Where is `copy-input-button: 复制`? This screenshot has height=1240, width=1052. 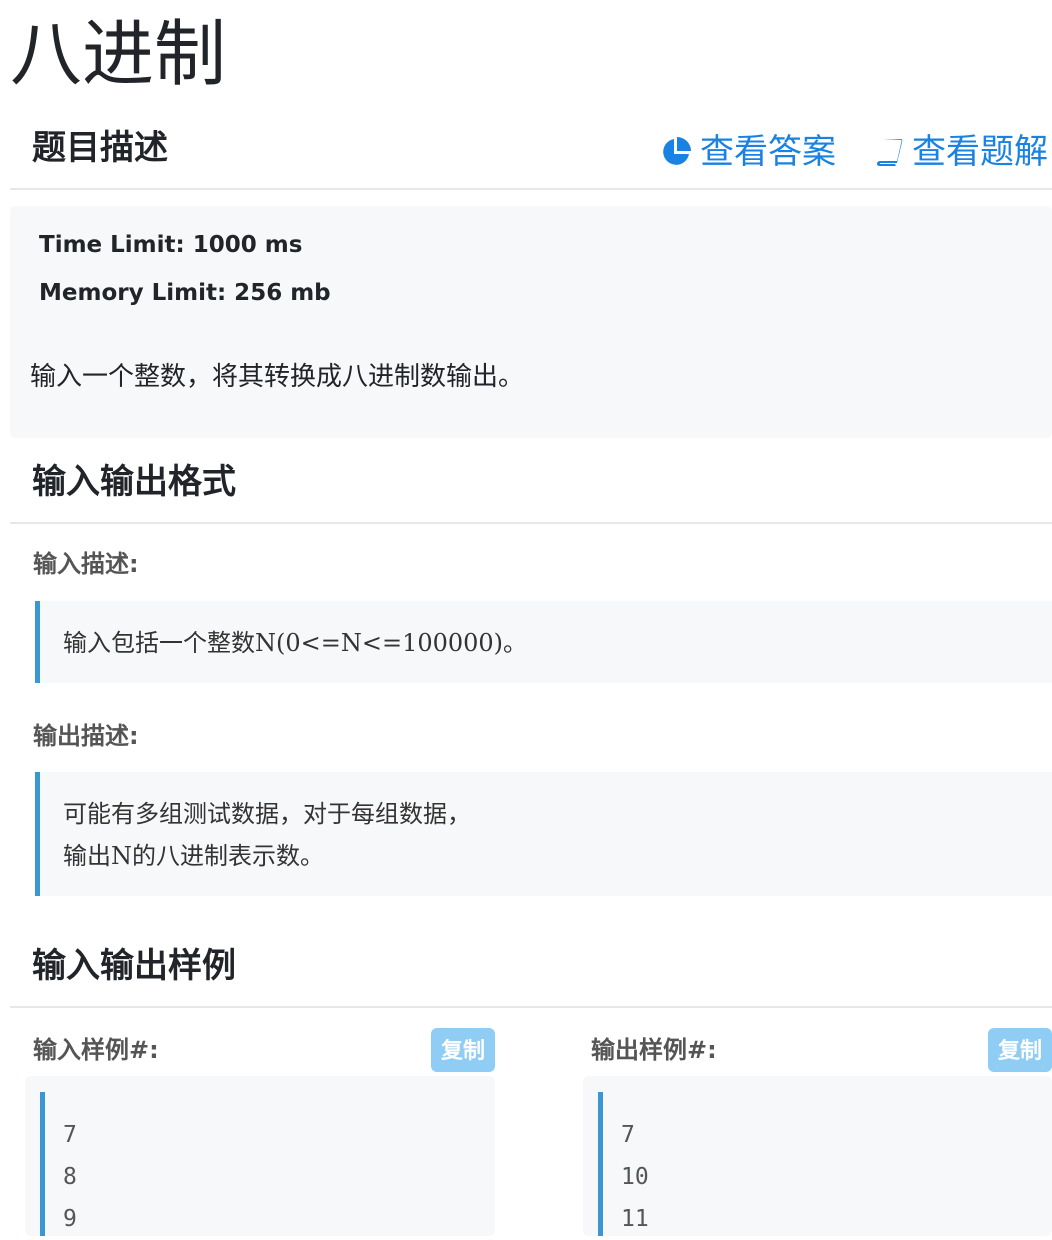
copy-input-button: 复制 is located at coordinates (463, 1050).